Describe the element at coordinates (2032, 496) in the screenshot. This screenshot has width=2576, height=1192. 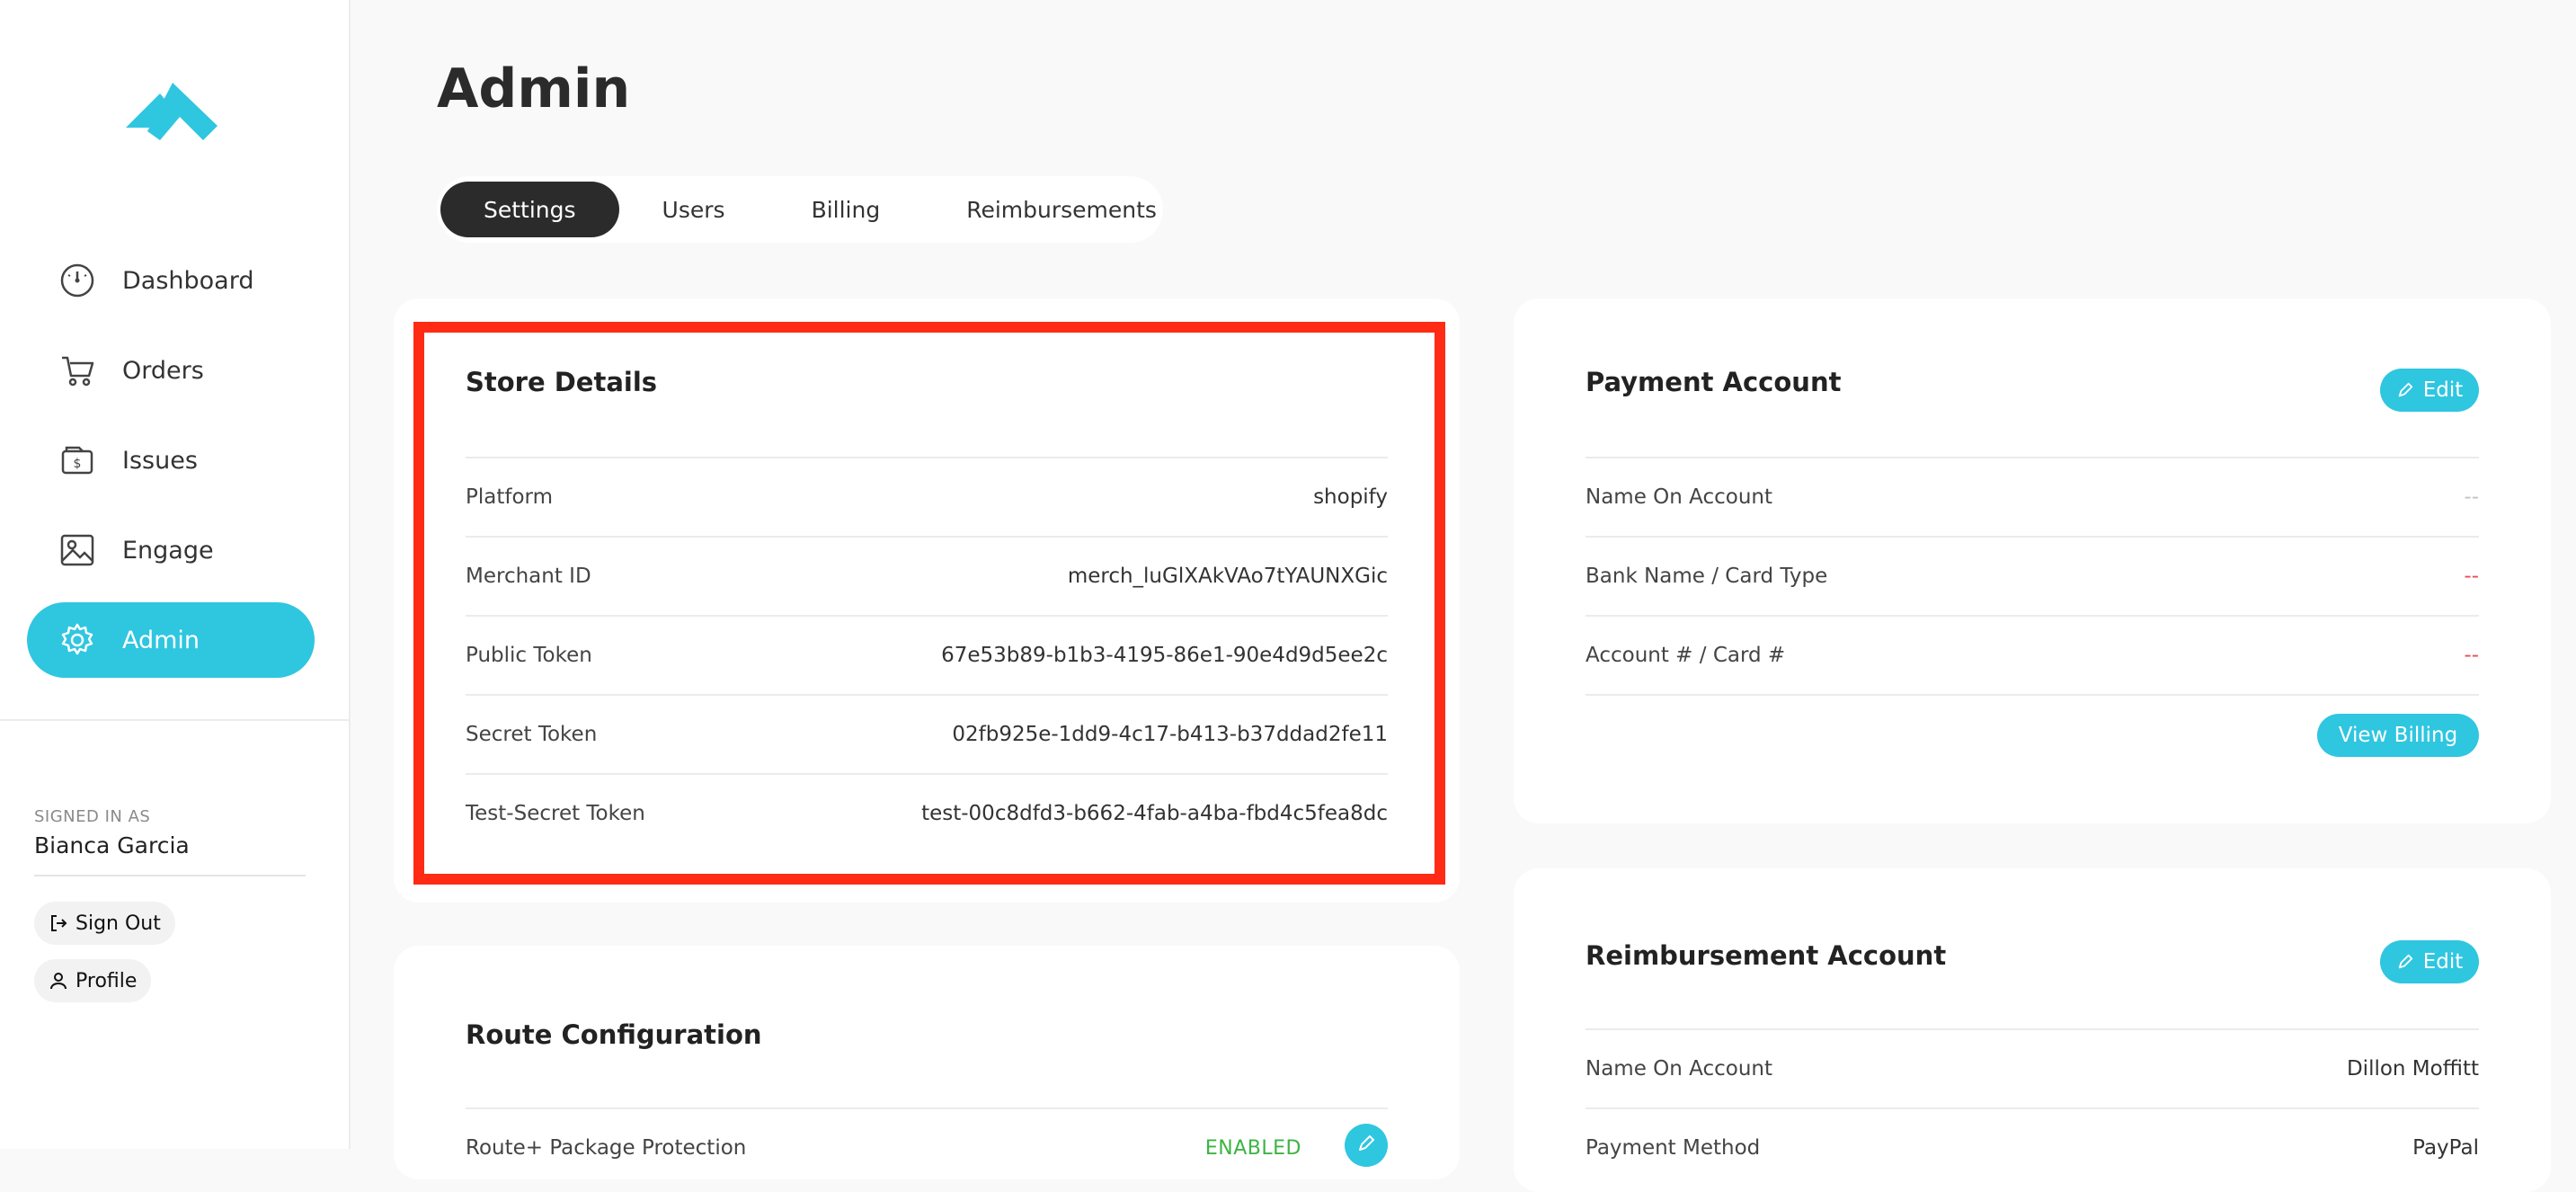
I see `payment-row-name: Name On Account --` at that location.